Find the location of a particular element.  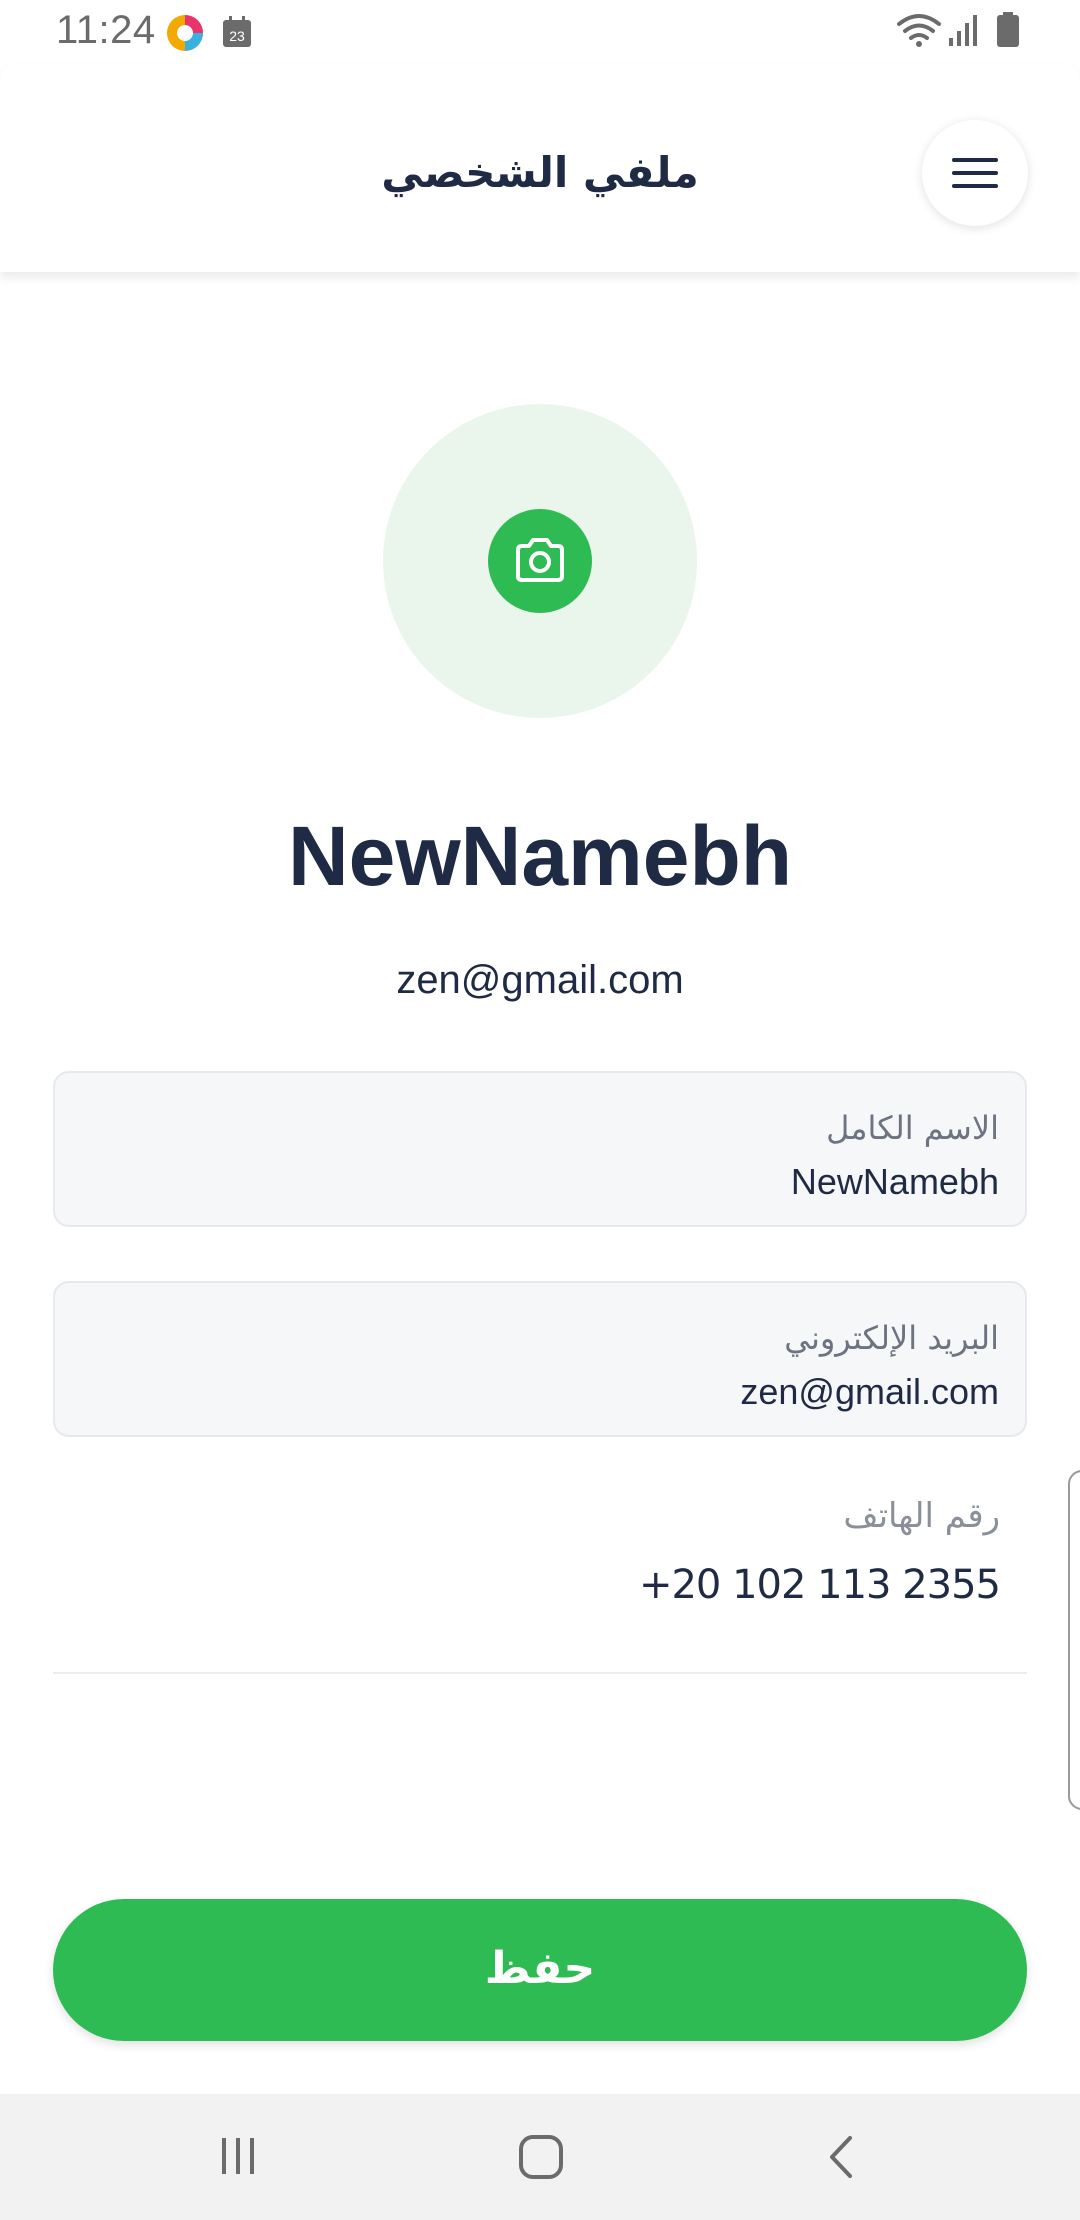

home-icon is located at coordinates (541, 2157).